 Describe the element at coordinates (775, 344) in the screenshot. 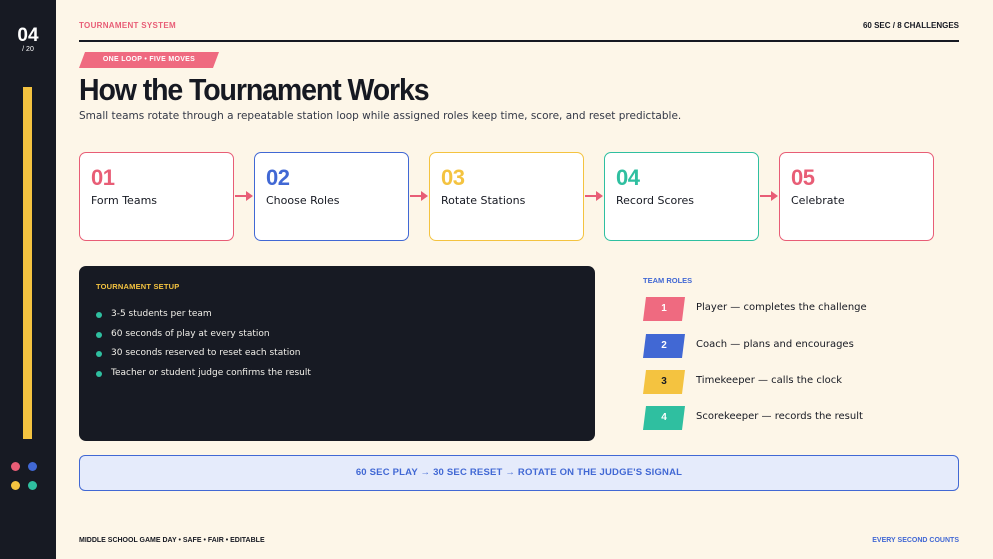

I see `role-text: Coach — plans and encourages` at that location.